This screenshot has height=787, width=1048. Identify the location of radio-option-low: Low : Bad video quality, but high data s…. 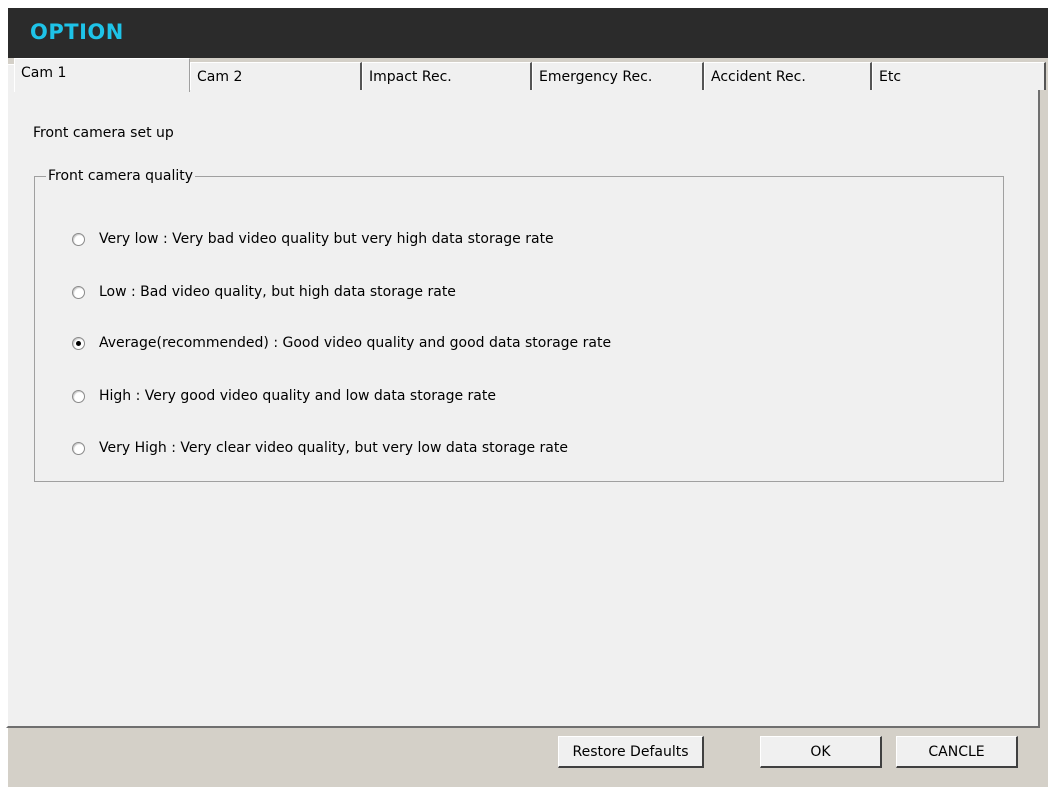
(264, 292).